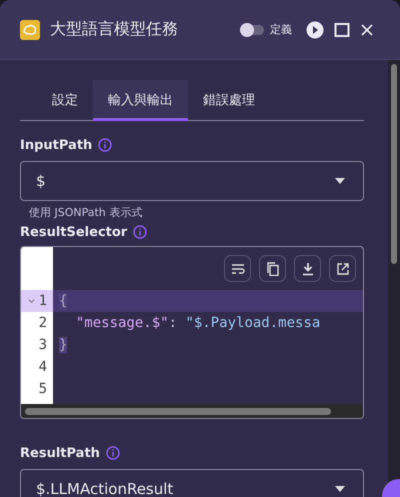 This screenshot has height=497, width=400. I want to click on line-number: 1, so click(42, 301).